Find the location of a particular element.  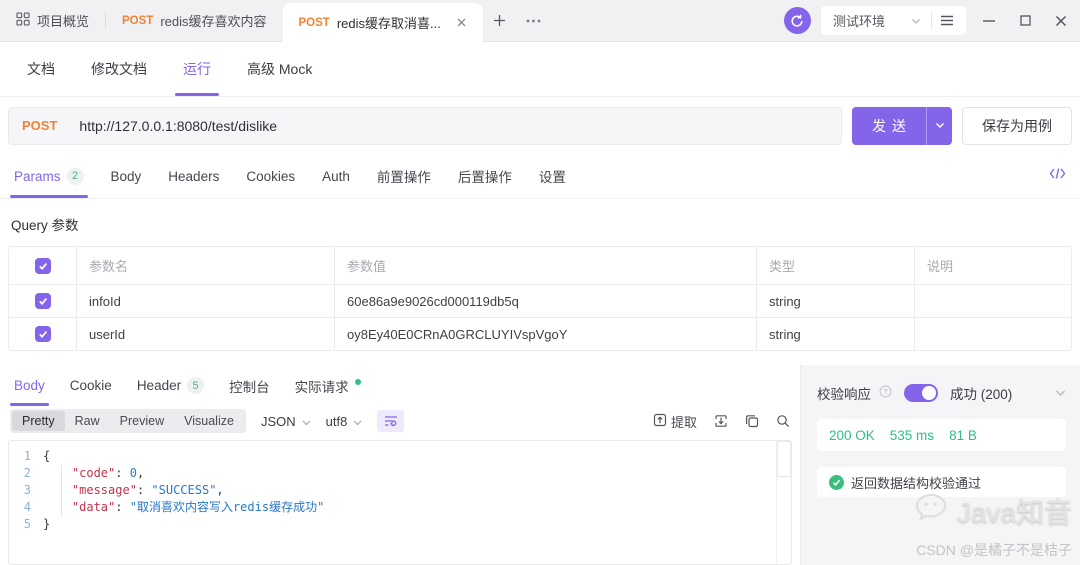

extract-label: 提取 is located at coordinates (683, 422).